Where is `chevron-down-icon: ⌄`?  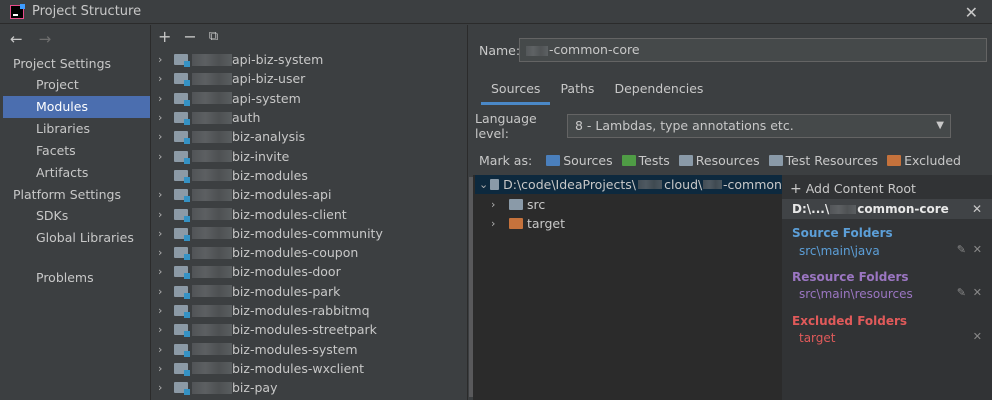
chevron-down-icon: ⌄ is located at coordinates (482, 184).